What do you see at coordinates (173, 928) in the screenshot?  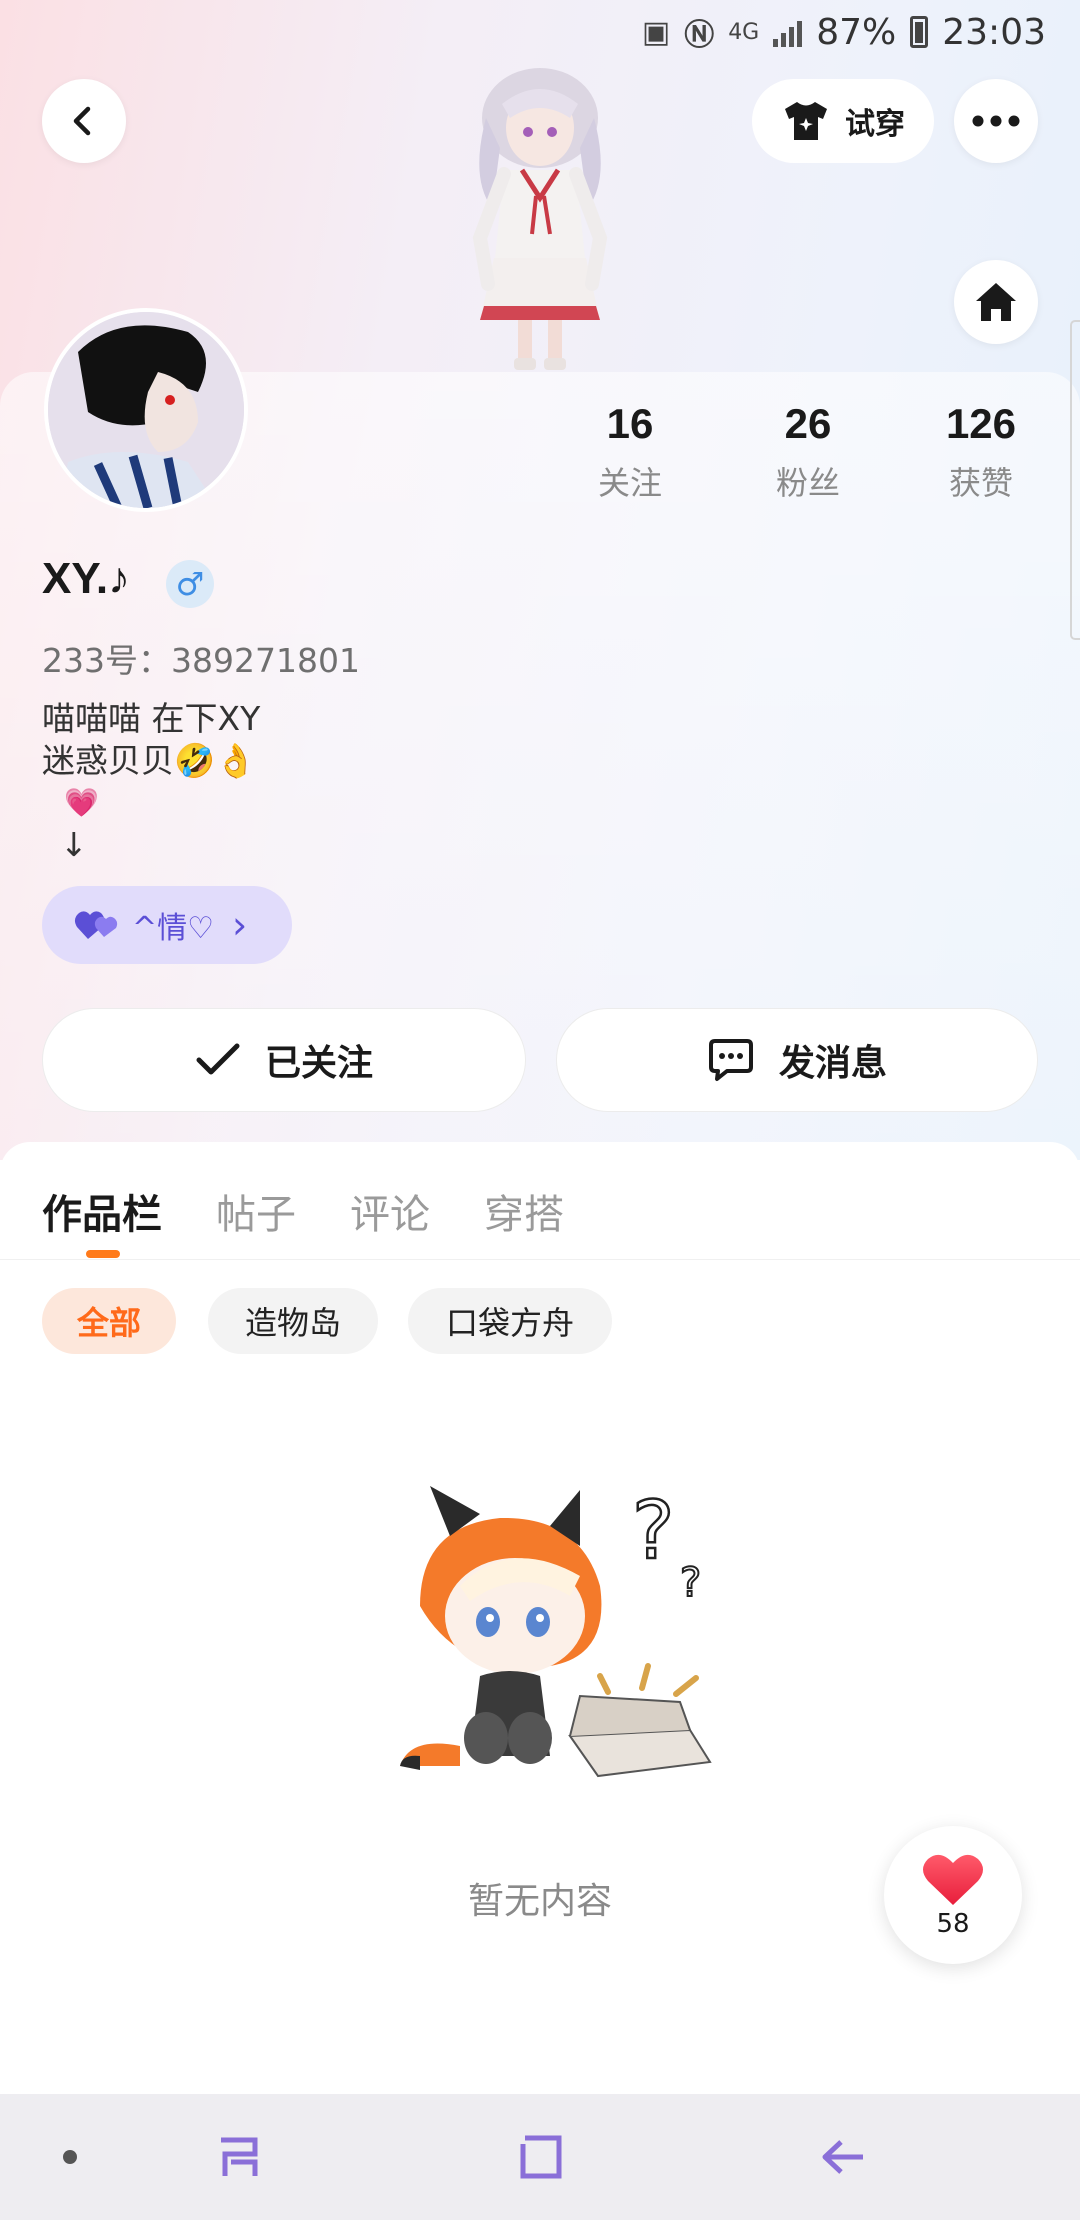 I see `relationship-tag-label: ^情♡` at bounding box center [173, 928].